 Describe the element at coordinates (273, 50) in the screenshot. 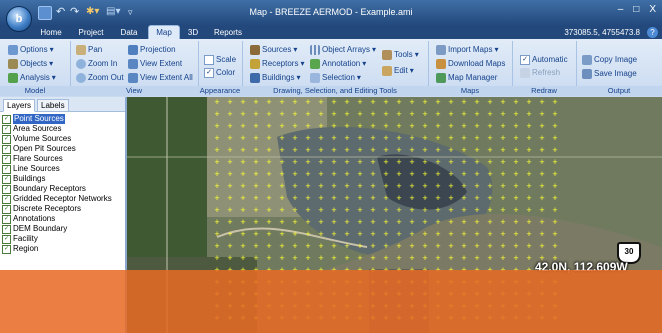

I see `sources-button: Sources ▾` at that location.